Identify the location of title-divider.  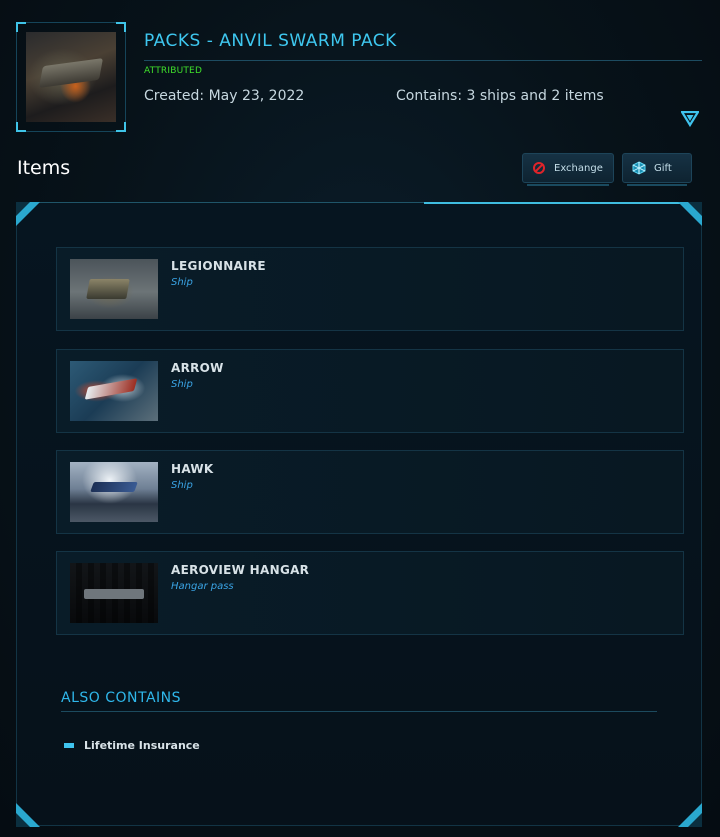
(423, 60).